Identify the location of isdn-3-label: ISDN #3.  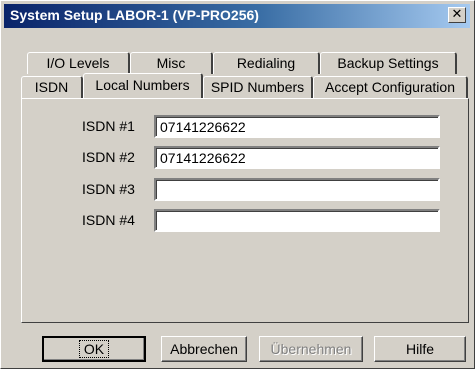
(108, 189).